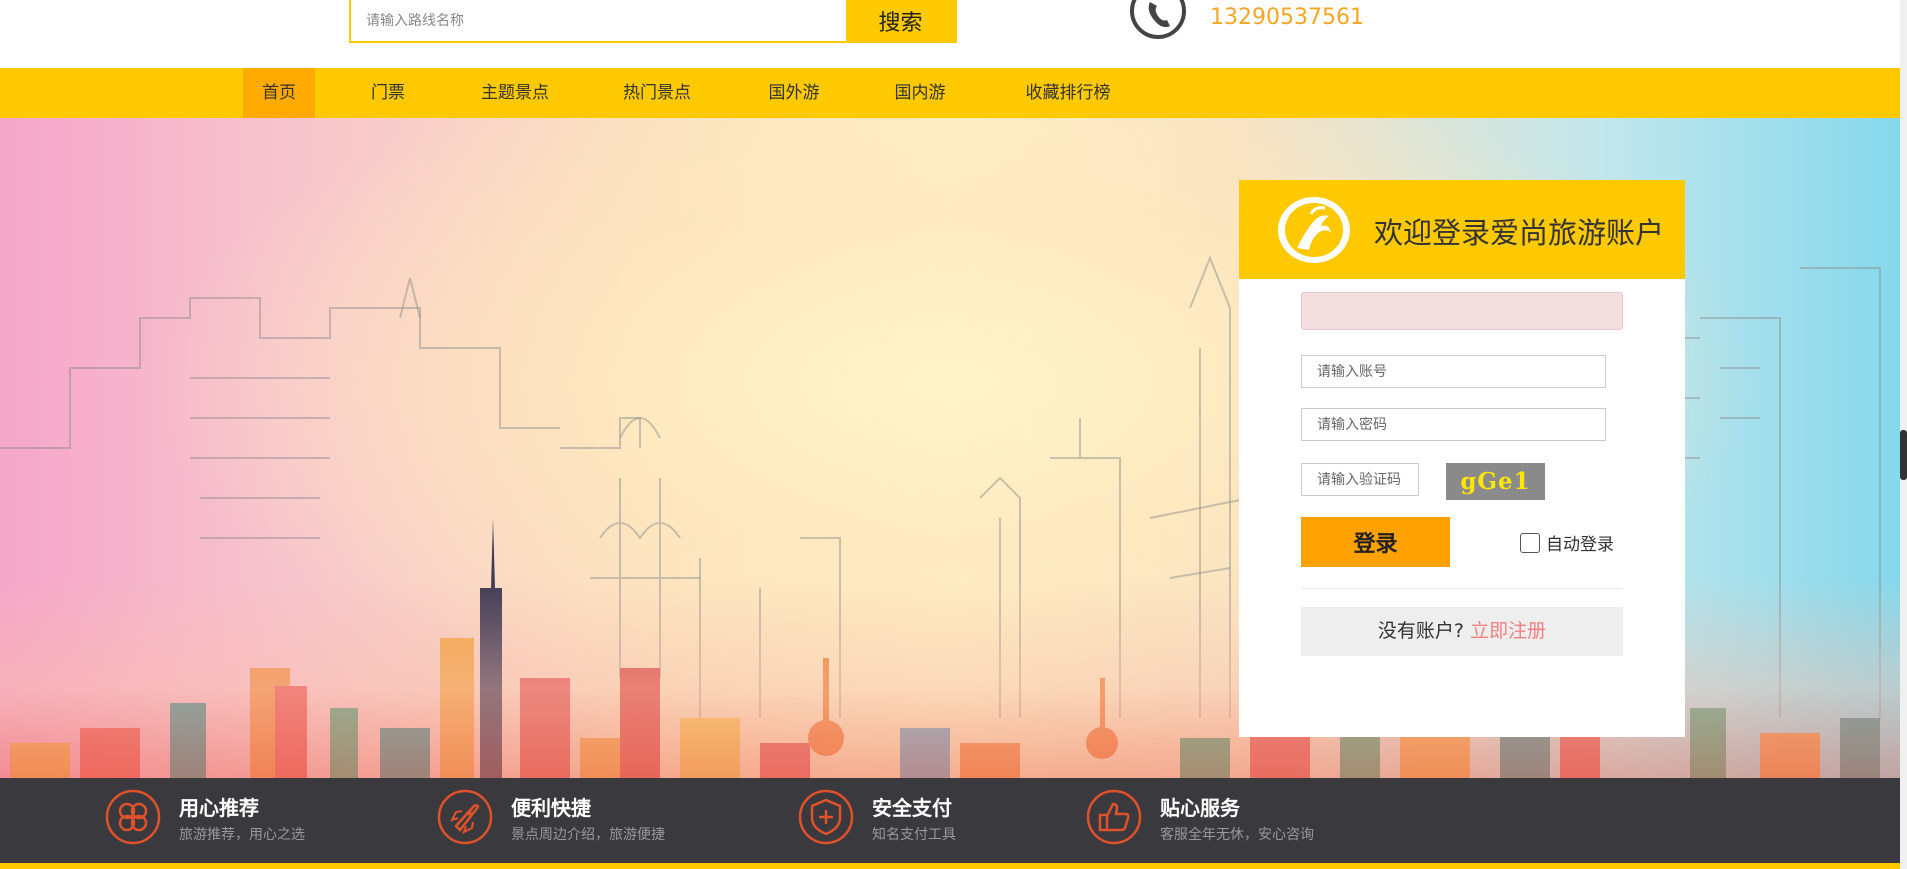 The image size is (1907, 869). What do you see at coordinates (1200, 808) in the screenshot?
I see `feature-title: 贴心服务` at bounding box center [1200, 808].